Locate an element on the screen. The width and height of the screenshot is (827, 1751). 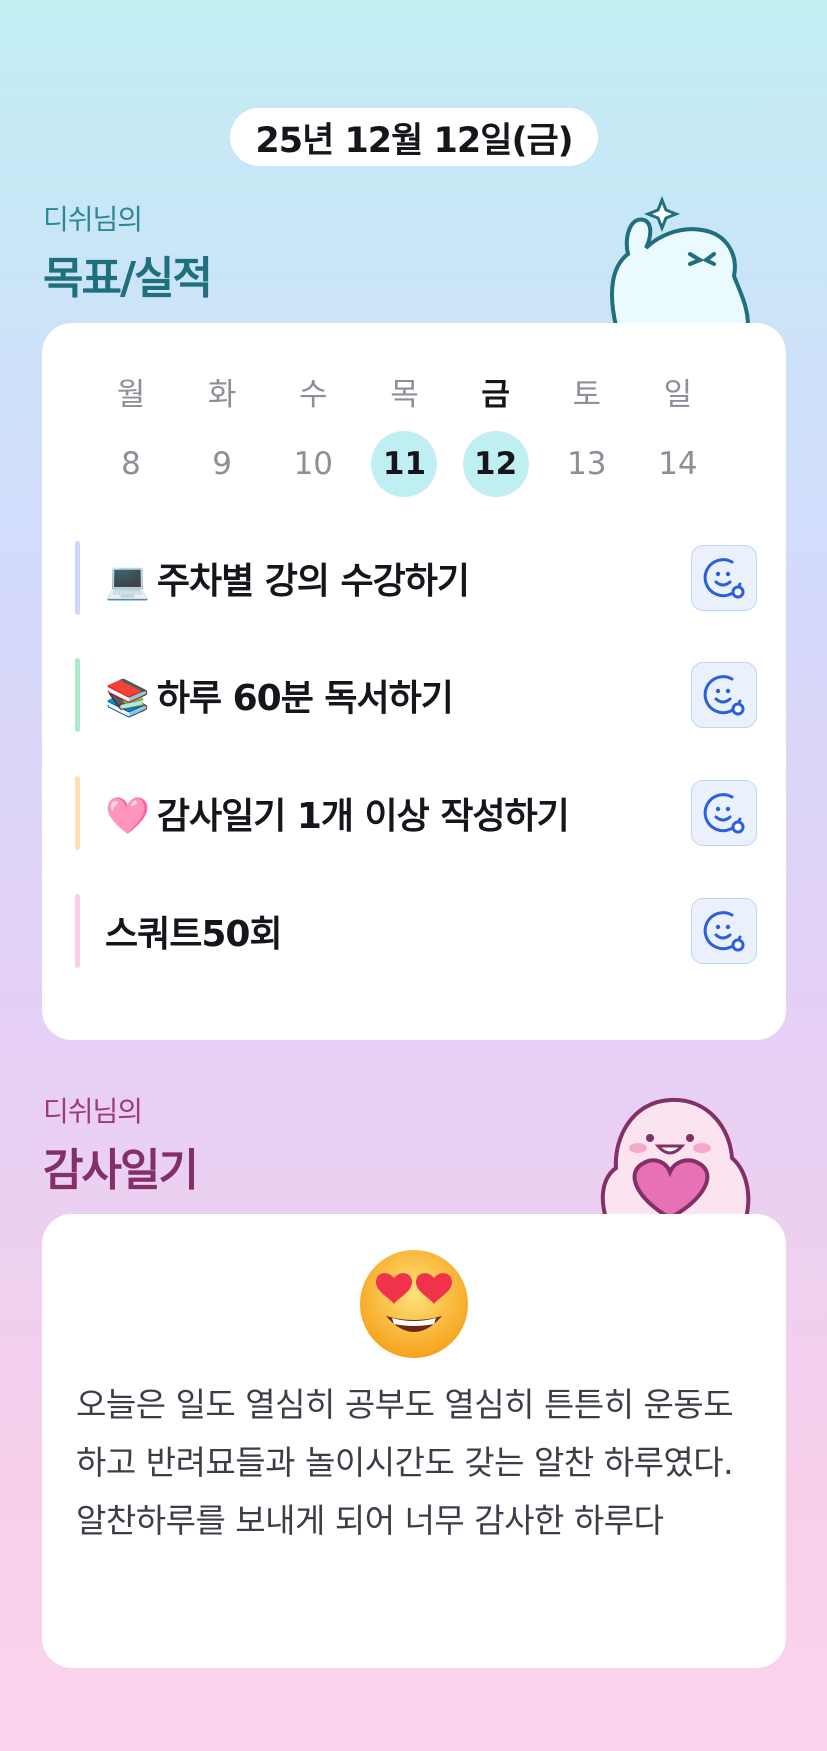
goal-title: 💻 주차별 강의 수강하기 is located at coordinates (398, 578).